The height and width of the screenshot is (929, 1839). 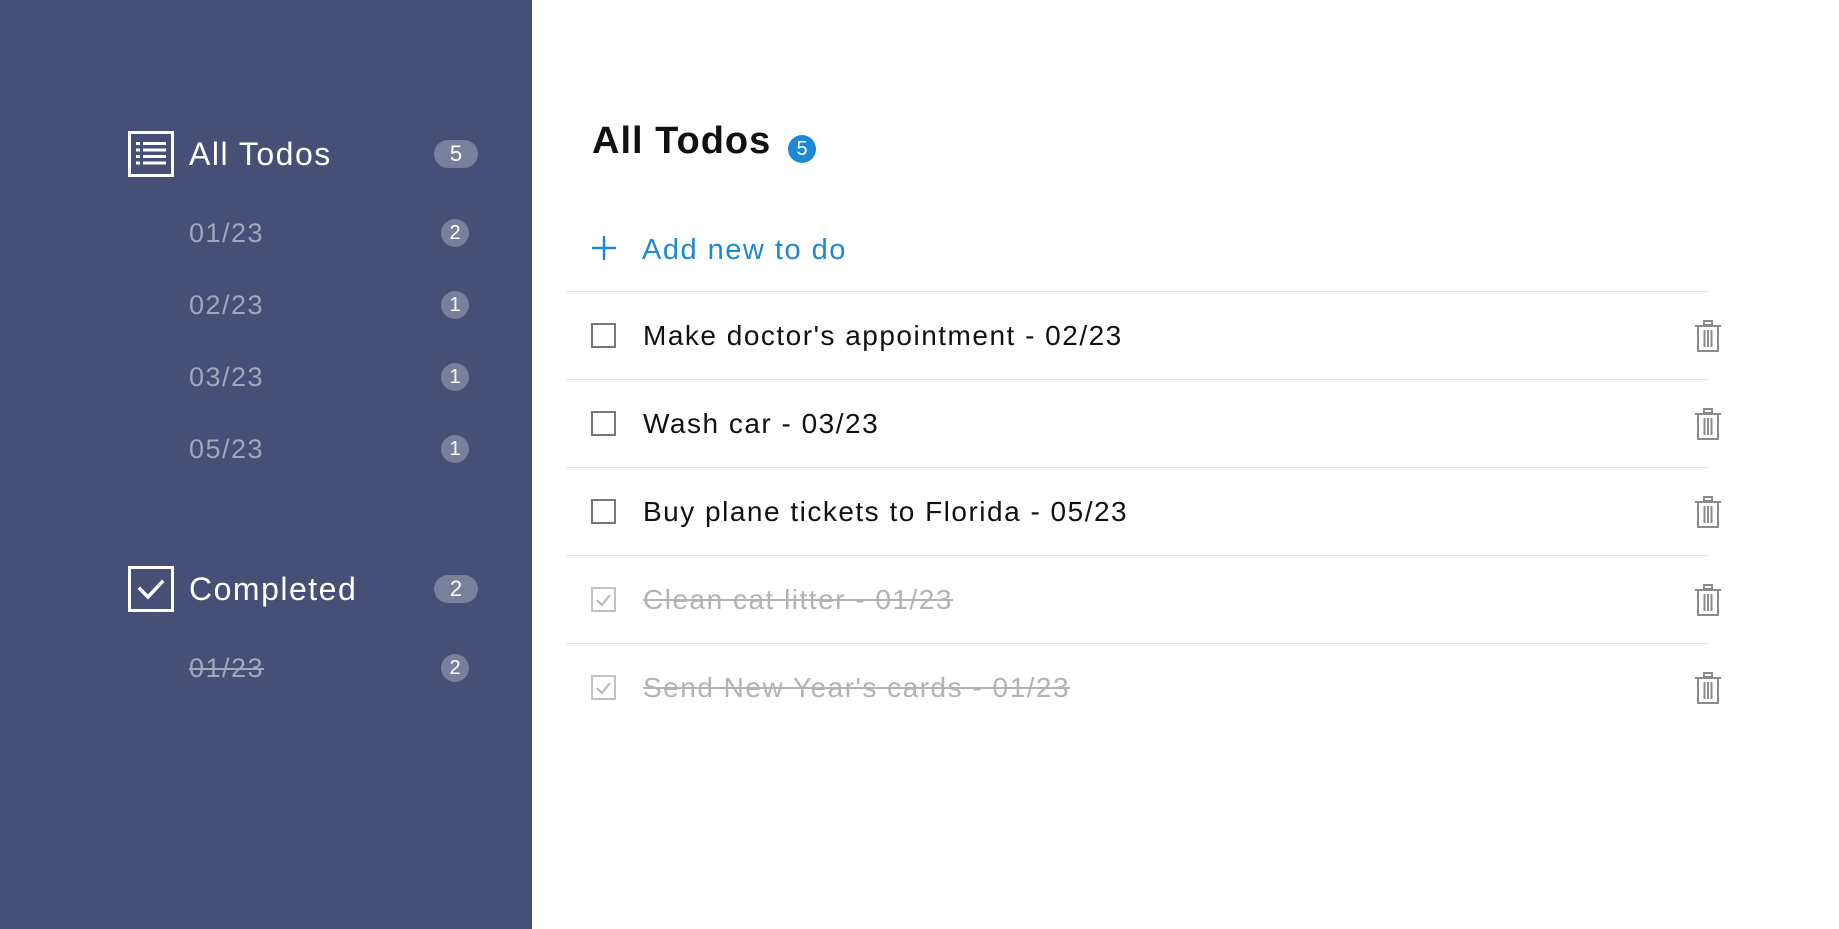 I want to click on completed-date-list: 01/23 2, so click(x=329, y=668).